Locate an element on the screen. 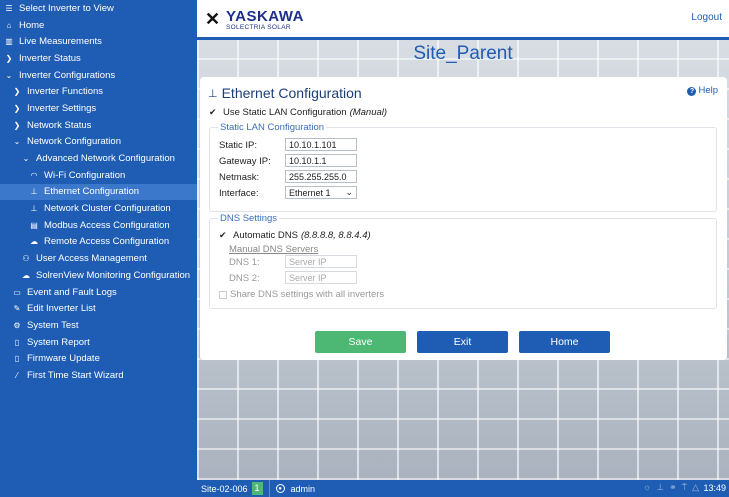 The image size is (729, 497). status-icons: ☼ ⊥ ⚭ ⍑ △ is located at coordinates (671, 487).